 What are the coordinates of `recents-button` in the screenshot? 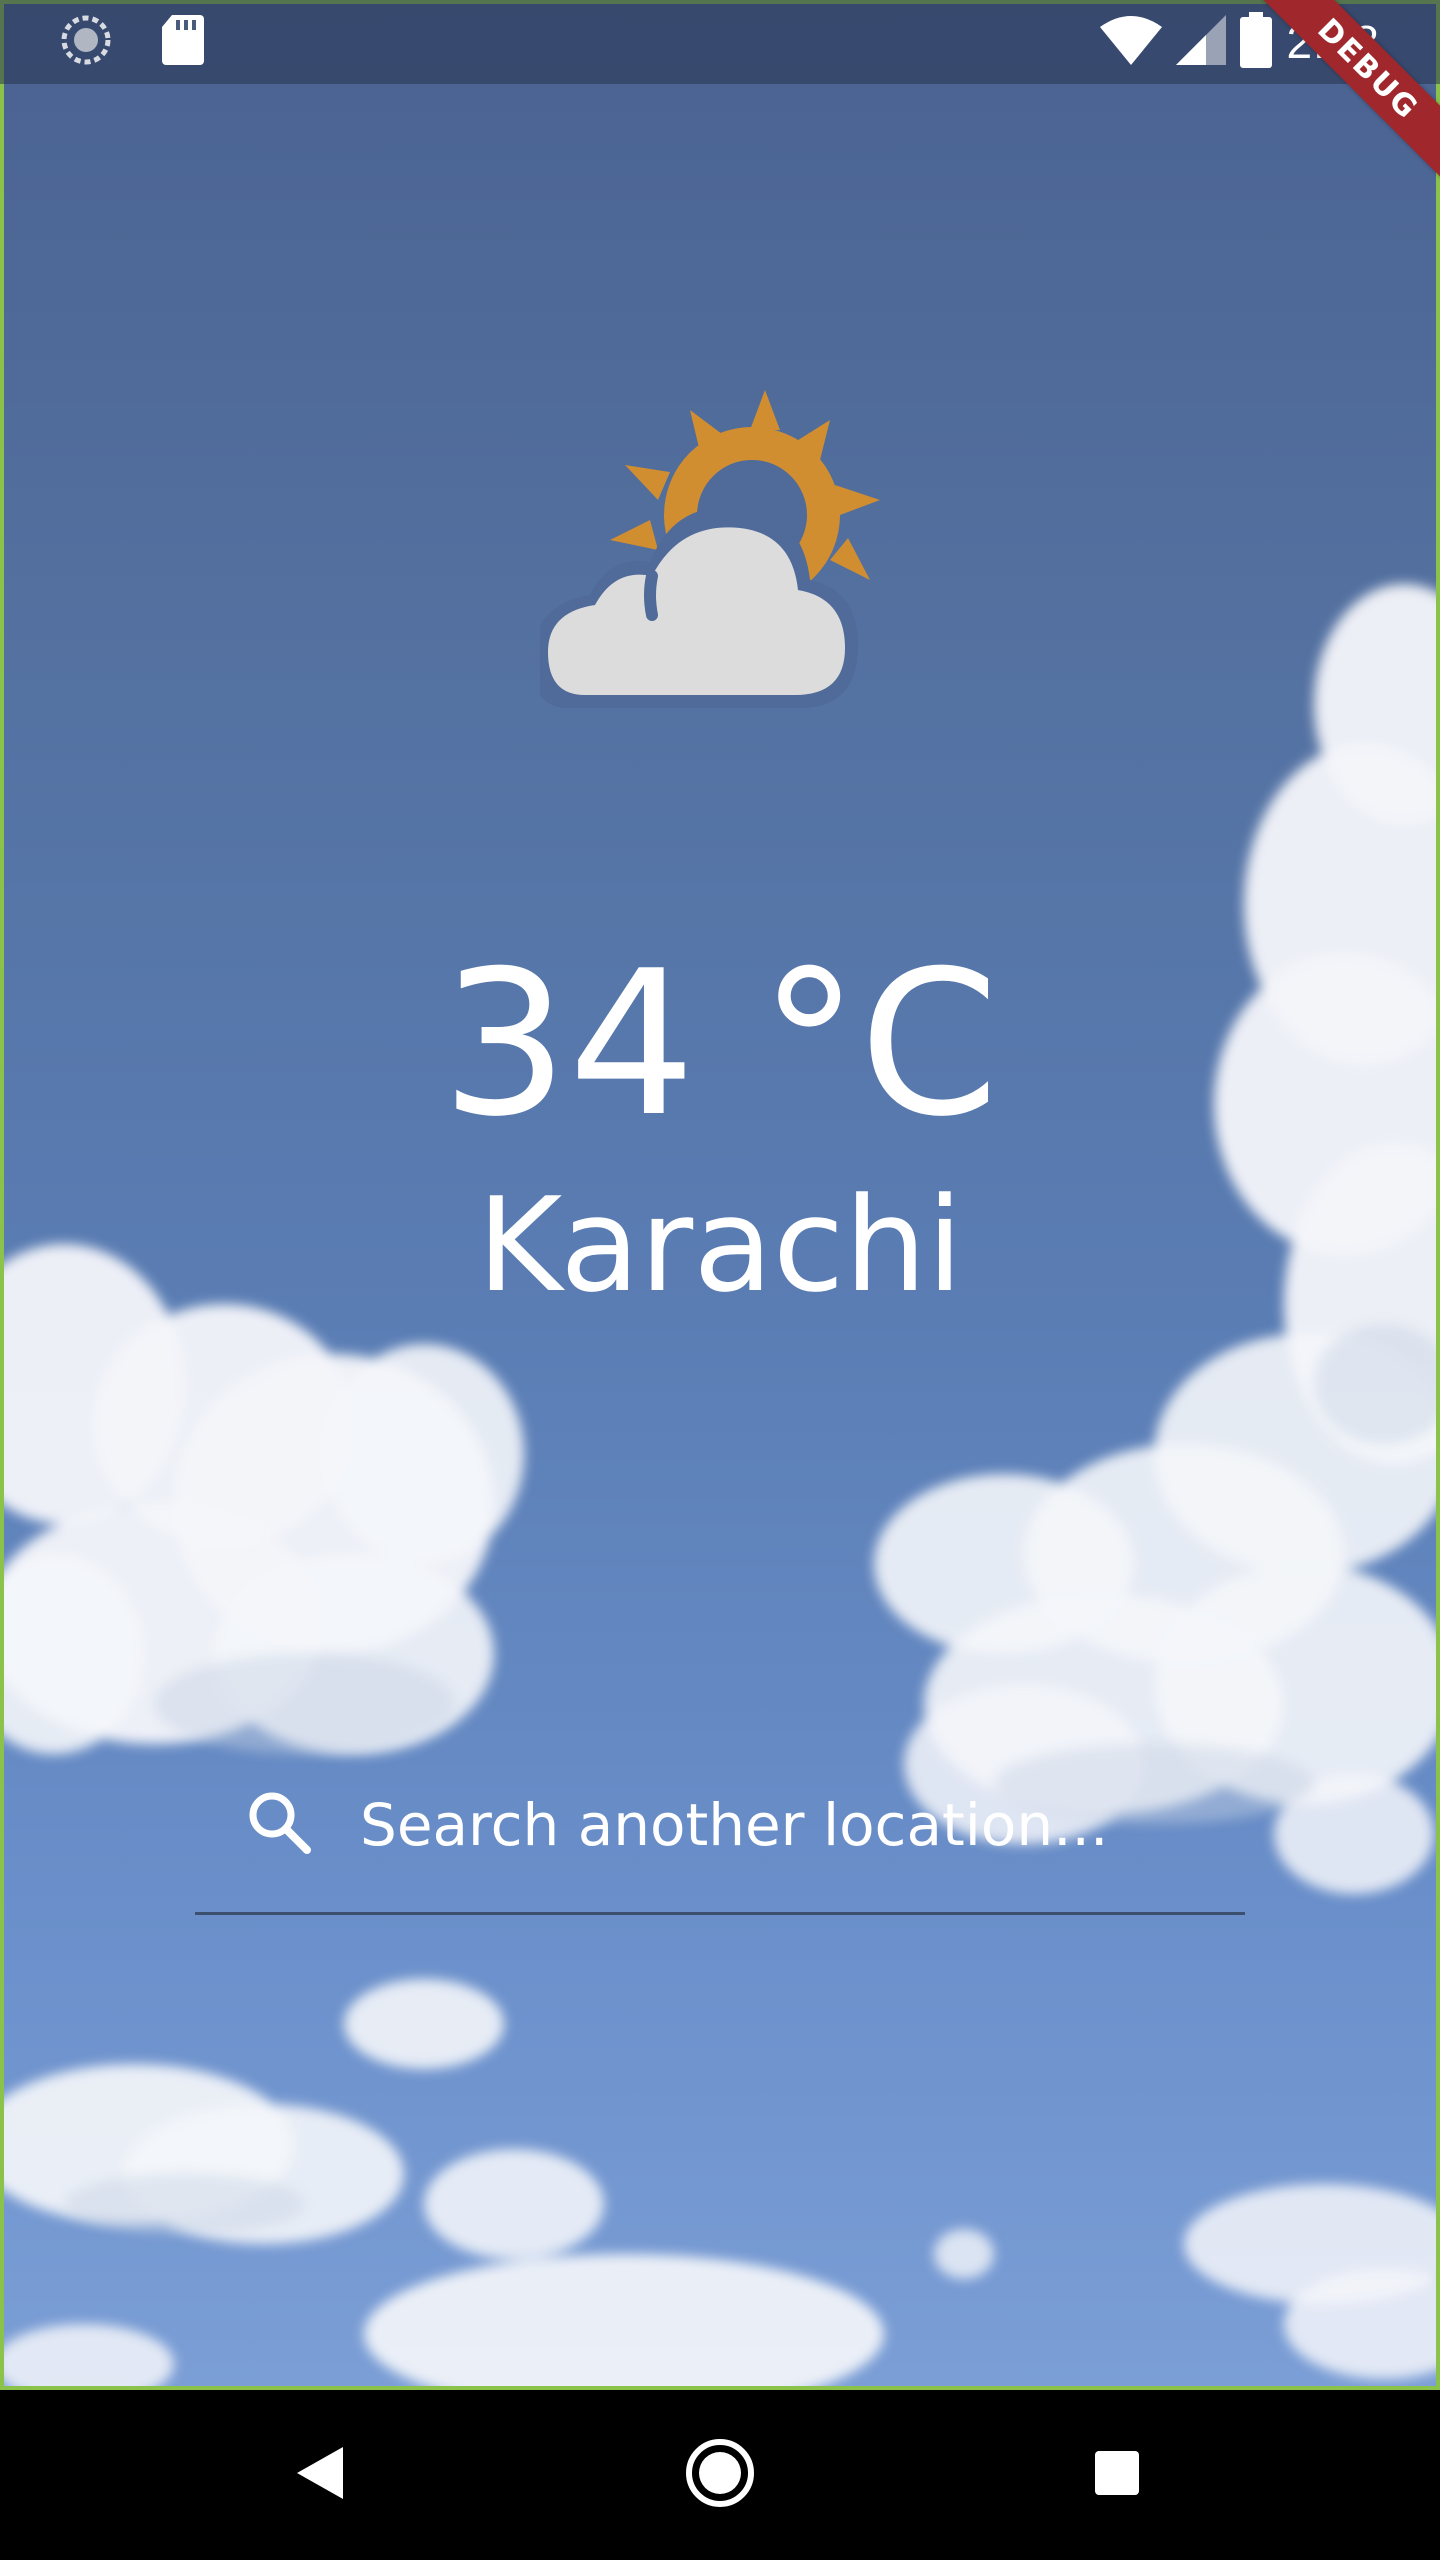 It's located at (1117, 2475).